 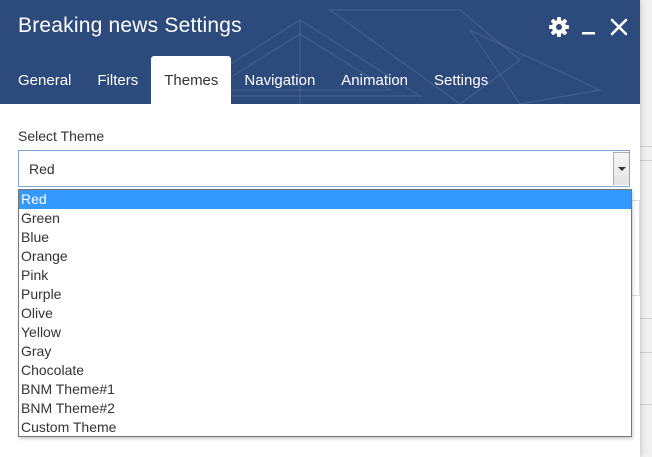 I want to click on theme-option-red: Red, so click(x=325, y=199).